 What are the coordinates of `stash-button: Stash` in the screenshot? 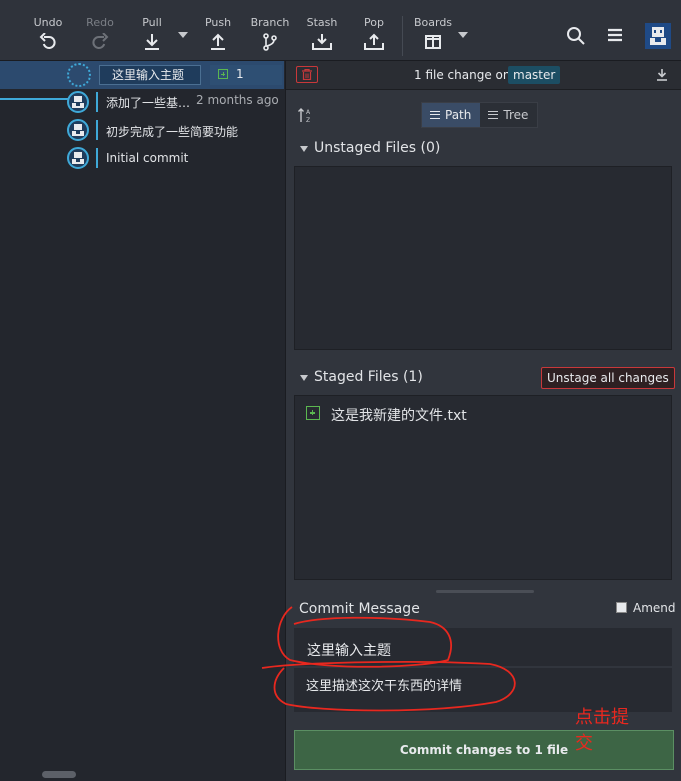 It's located at (322, 33).